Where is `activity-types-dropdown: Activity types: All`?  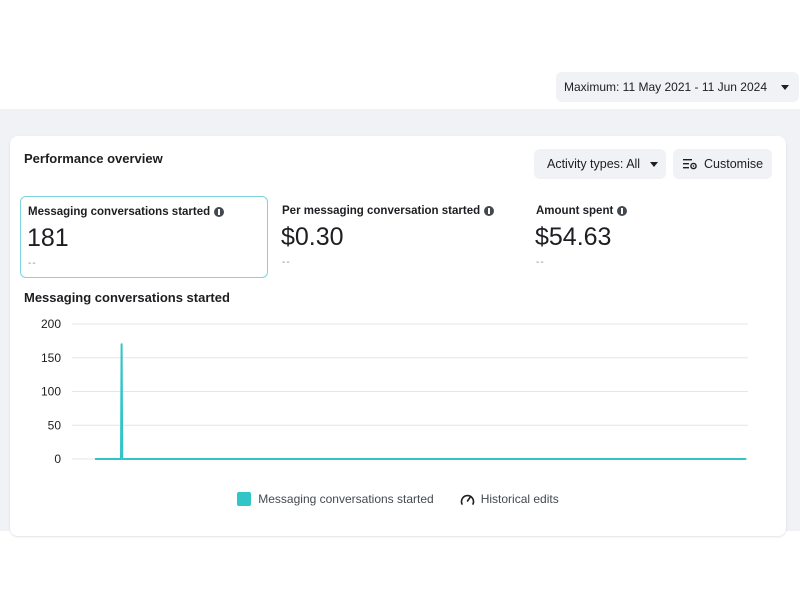 activity-types-dropdown: Activity types: All is located at coordinates (600, 164).